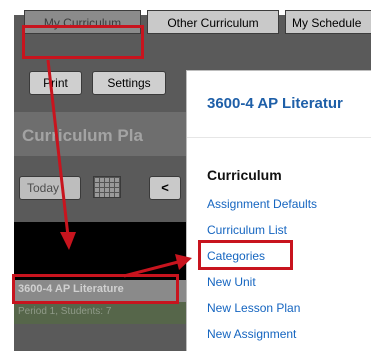  What do you see at coordinates (50, 188) in the screenshot?
I see `today-button: Today` at bounding box center [50, 188].